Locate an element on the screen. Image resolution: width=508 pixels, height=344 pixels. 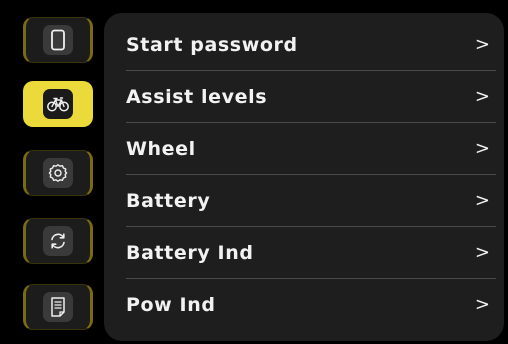
document-icon is located at coordinates (58, 307).